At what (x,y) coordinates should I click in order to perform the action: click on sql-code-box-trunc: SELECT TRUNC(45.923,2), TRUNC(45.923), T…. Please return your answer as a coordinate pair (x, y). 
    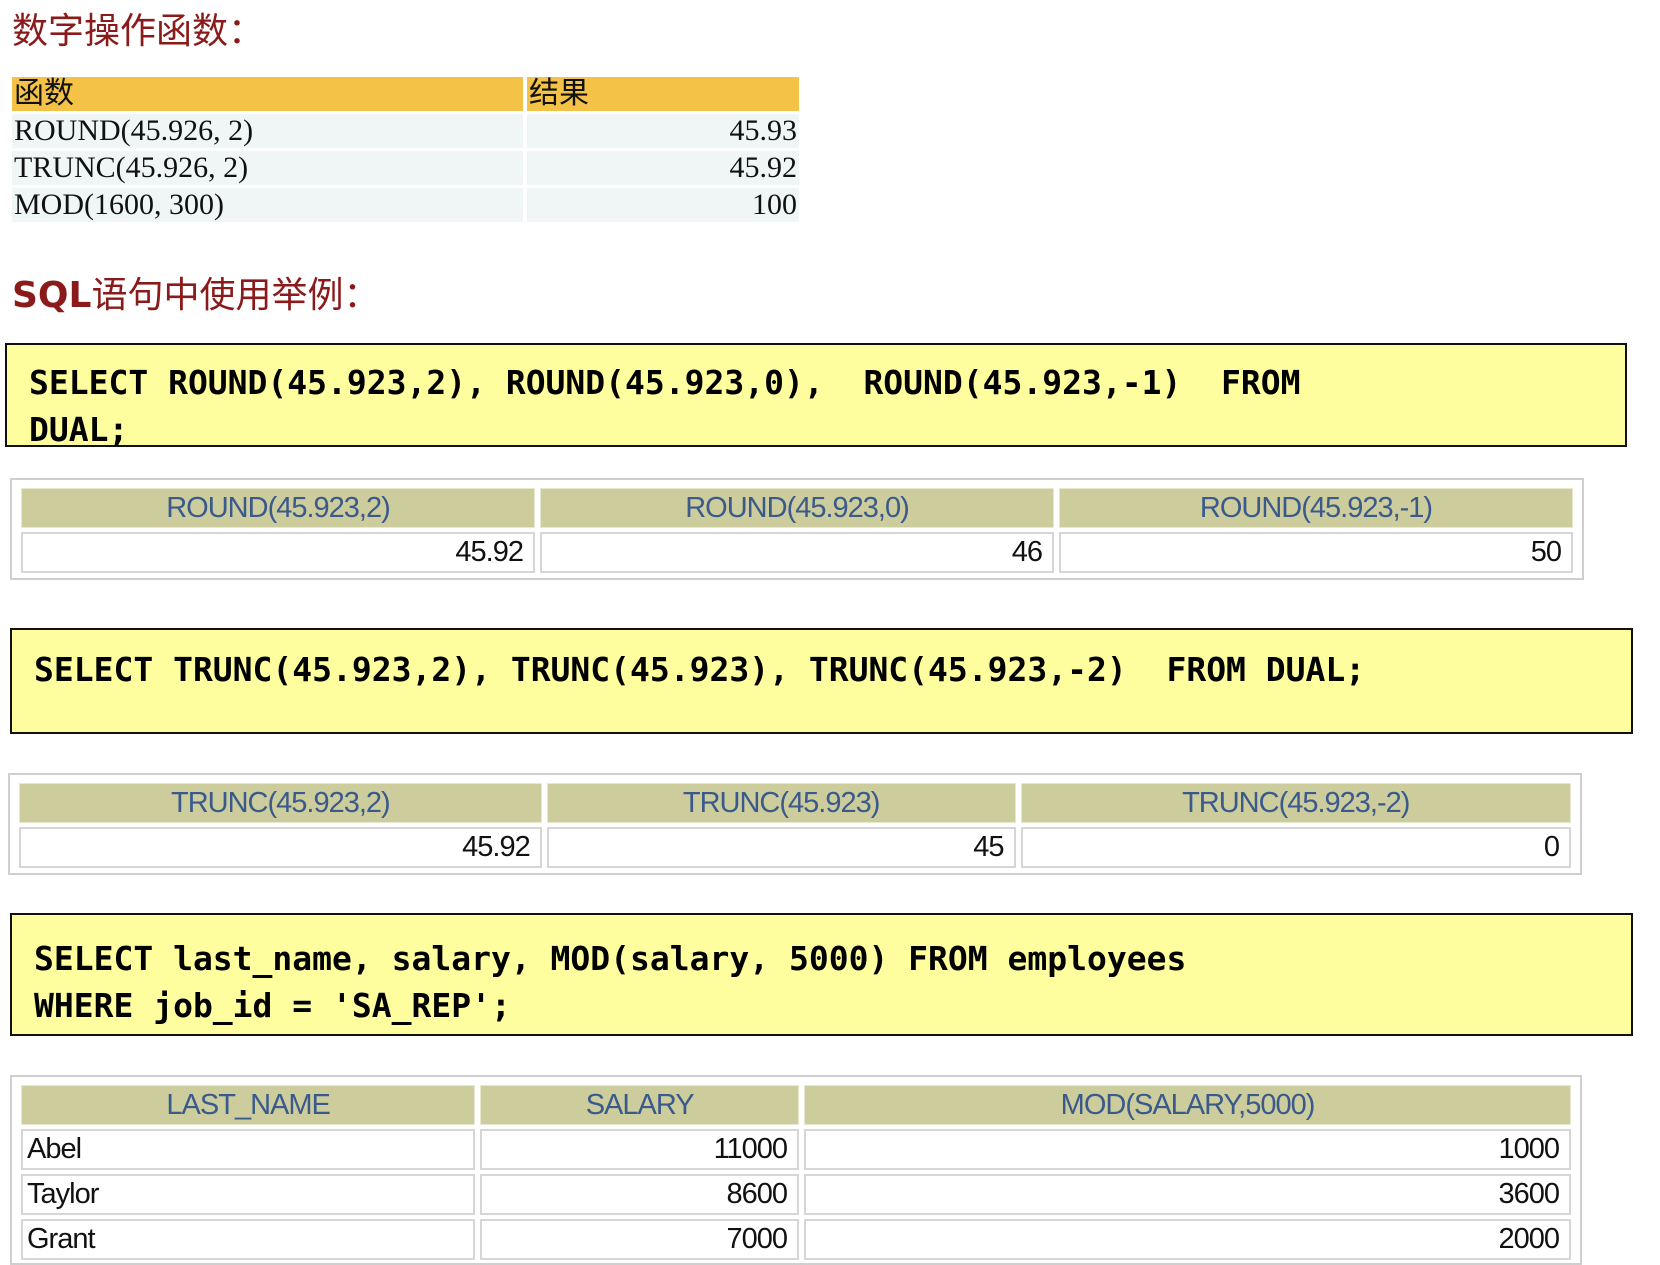
    Looking at the image, I should click on (821, 681).